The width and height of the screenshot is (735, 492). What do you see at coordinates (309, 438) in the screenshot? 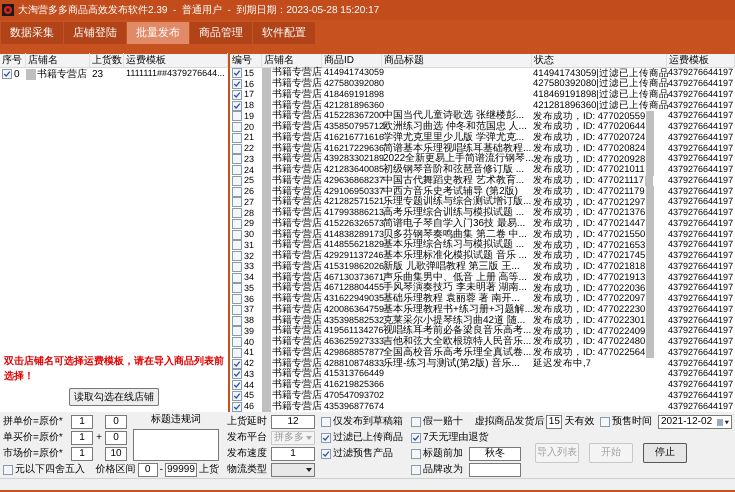
I see `caret-icon` at bounding box center [309, 438].